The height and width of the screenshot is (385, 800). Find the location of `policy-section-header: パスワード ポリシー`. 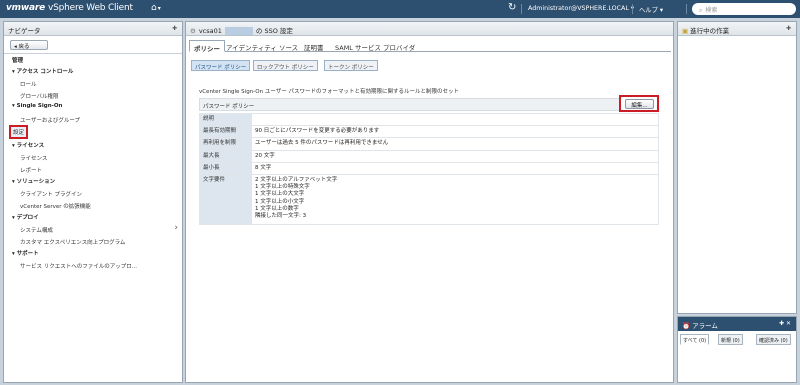

policy-section-header: パスワード ポリシー is located at coordinates (429, 104).